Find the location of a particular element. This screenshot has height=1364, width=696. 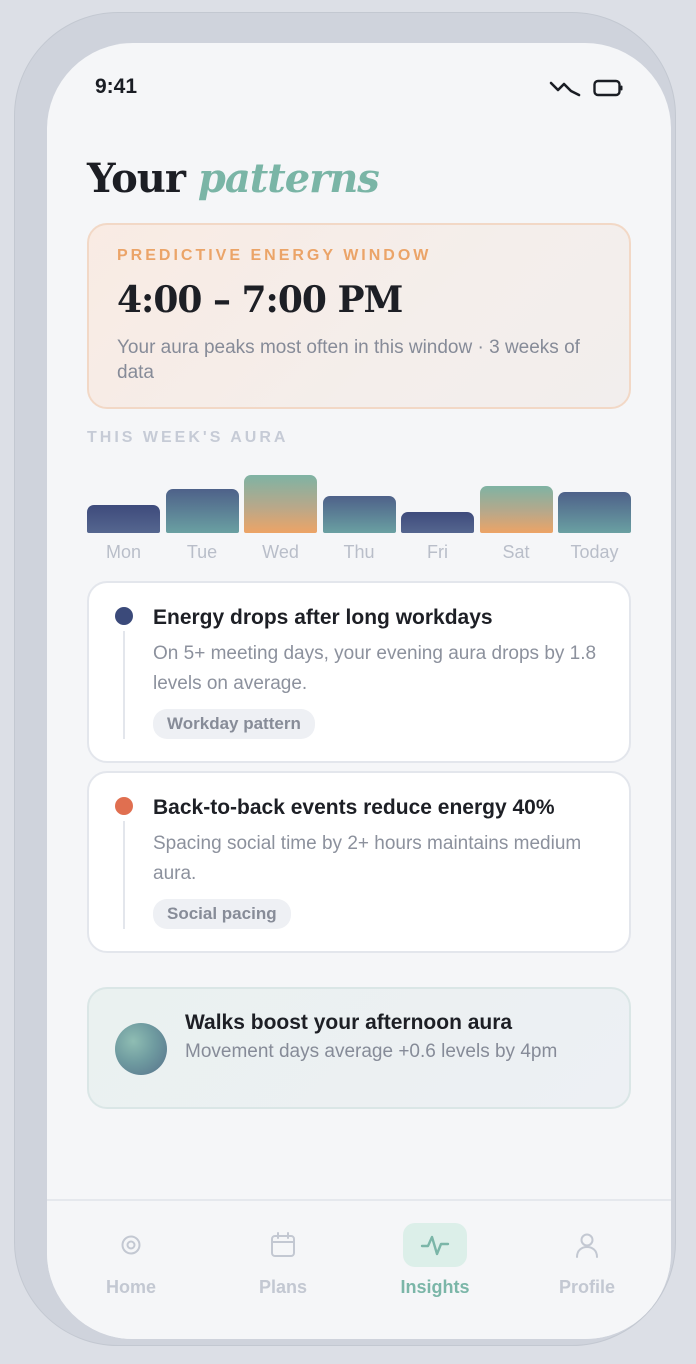

tab-profile: Profile is located at coordinates (587, 1260).